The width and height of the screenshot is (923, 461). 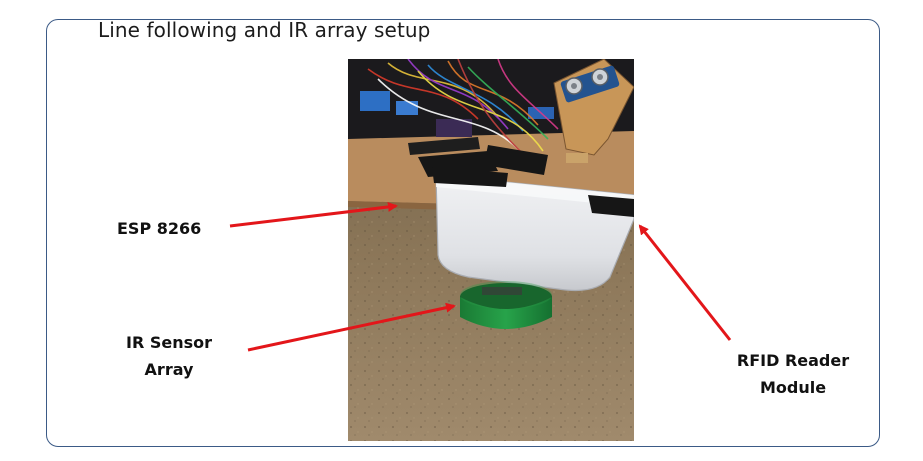 What do you see at coordinates (793, 374) in the screenshot?
I see `rfid-label: RFID Reader Module` at bounding box center [793, 374].